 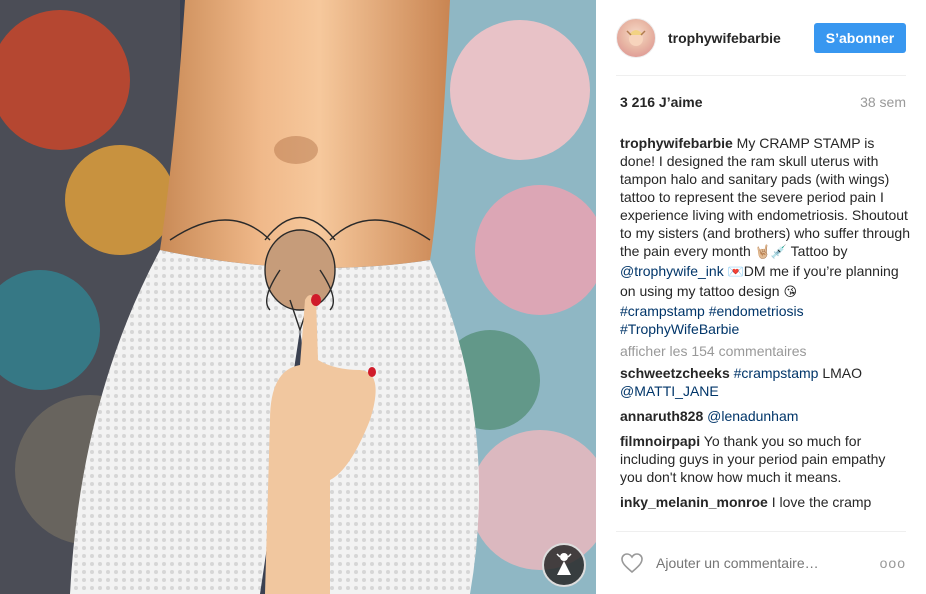 I want to click on comment-username: filmnoirpapi, so click(x=660, y=441).